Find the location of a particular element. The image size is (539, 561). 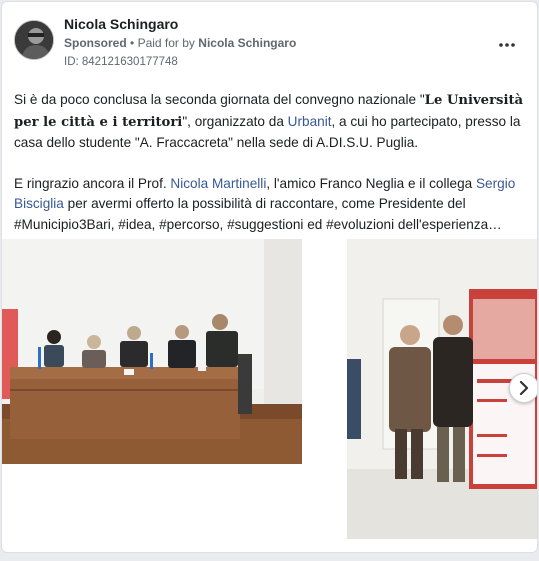

sponsored-label: Sponsored is located at coordinates (95, 43).